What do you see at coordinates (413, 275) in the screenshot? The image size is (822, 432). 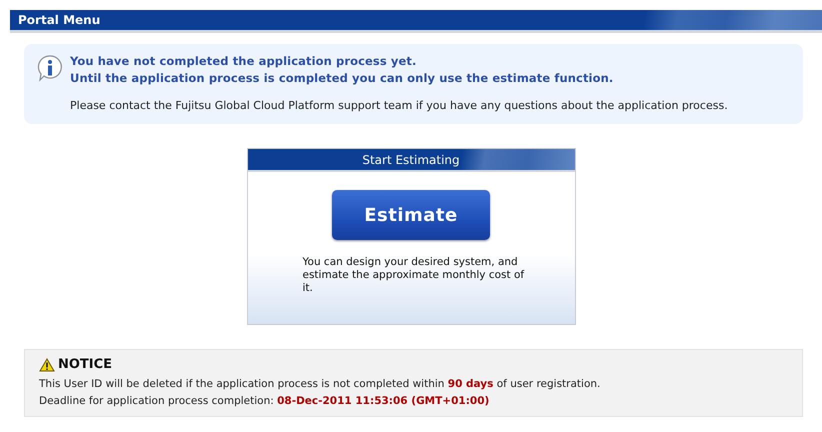 I see `card-description: You can design your desired system, and estimate the approximate monthly cost of it.` at bounding box center [413, 275].